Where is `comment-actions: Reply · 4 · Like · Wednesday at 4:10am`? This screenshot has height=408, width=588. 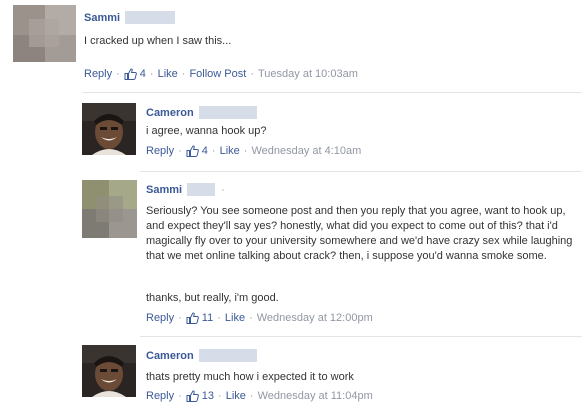
comment-actions: Reply · 4 · Like · Wednesday at 4:10am is located at coordinates (253, 151).